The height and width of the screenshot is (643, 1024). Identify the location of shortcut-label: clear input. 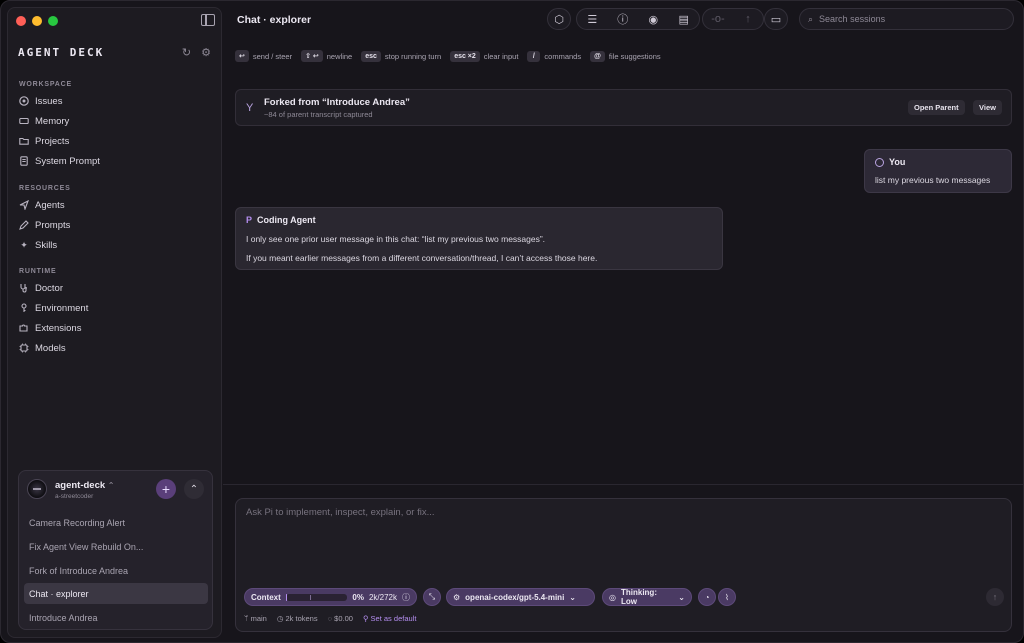
(501, 56).